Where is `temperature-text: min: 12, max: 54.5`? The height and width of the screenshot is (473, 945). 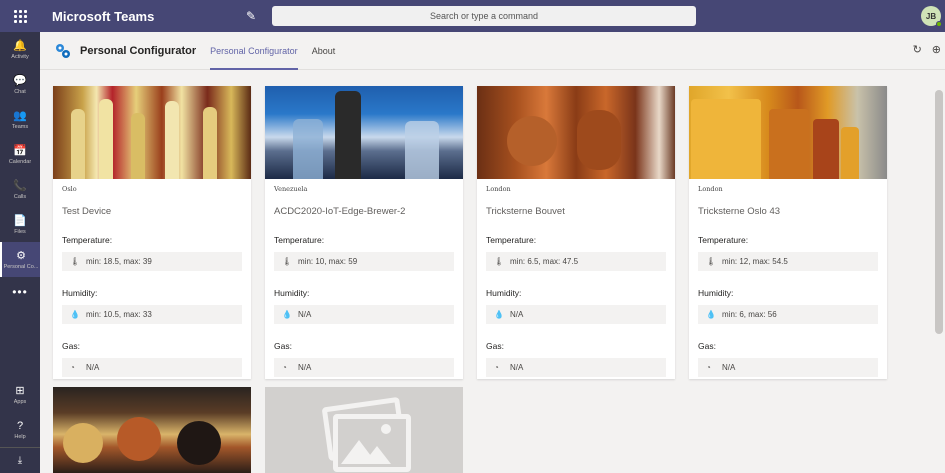 temperature-text: min: 12, max: 54.5 is located at coordinates (755, 261).